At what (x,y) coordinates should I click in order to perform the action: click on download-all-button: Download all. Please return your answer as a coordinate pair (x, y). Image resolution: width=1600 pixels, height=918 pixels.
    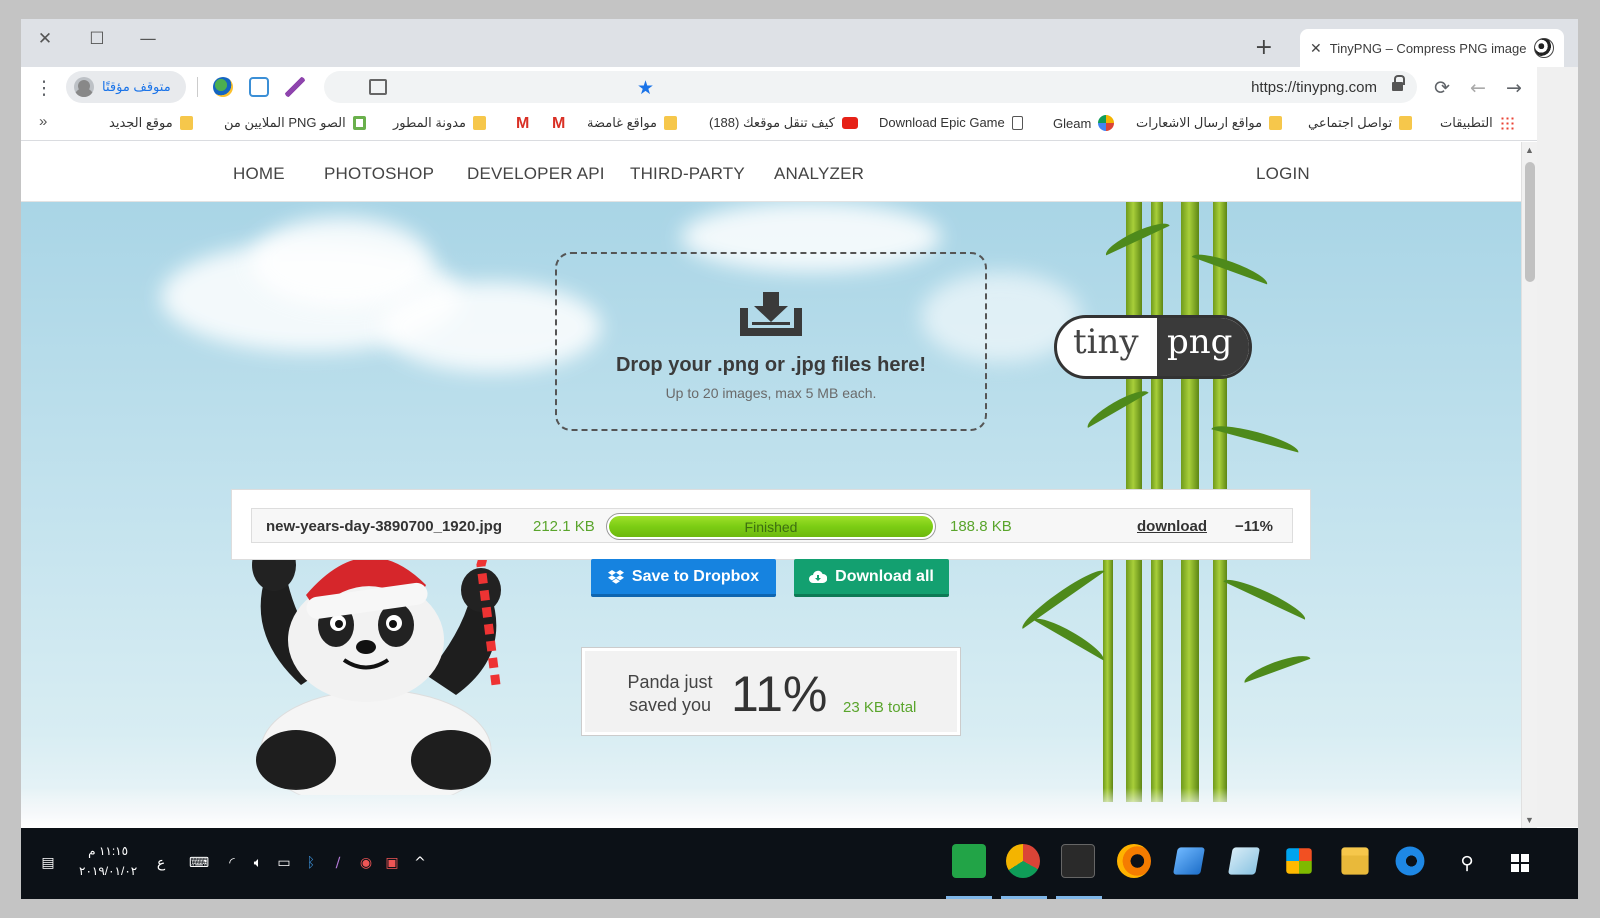
    Looking at the image, I should click on (871, 578).